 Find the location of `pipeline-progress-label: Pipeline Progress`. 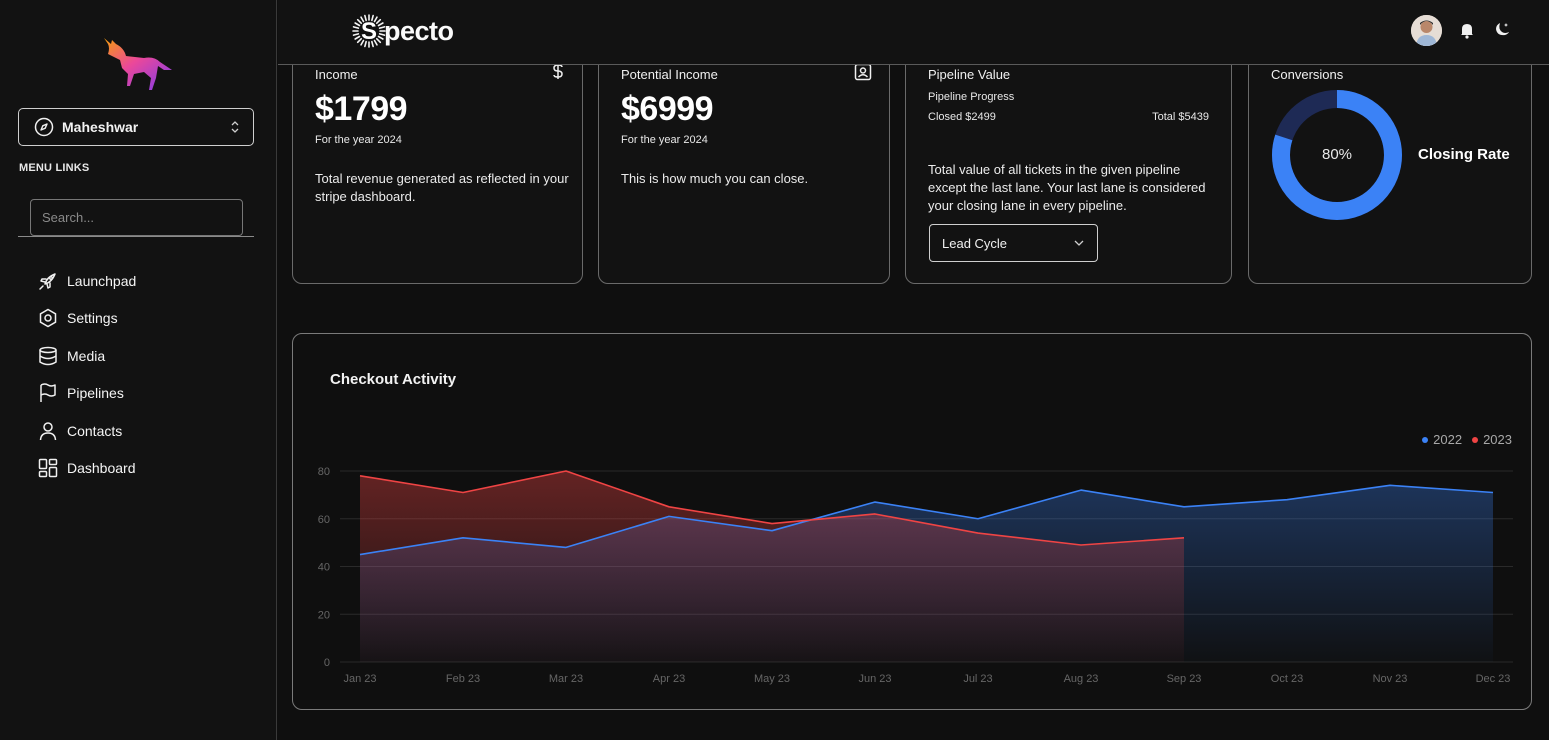

pipeline-progress-label: Pipeline Progress is located at coordinates (971, 97).